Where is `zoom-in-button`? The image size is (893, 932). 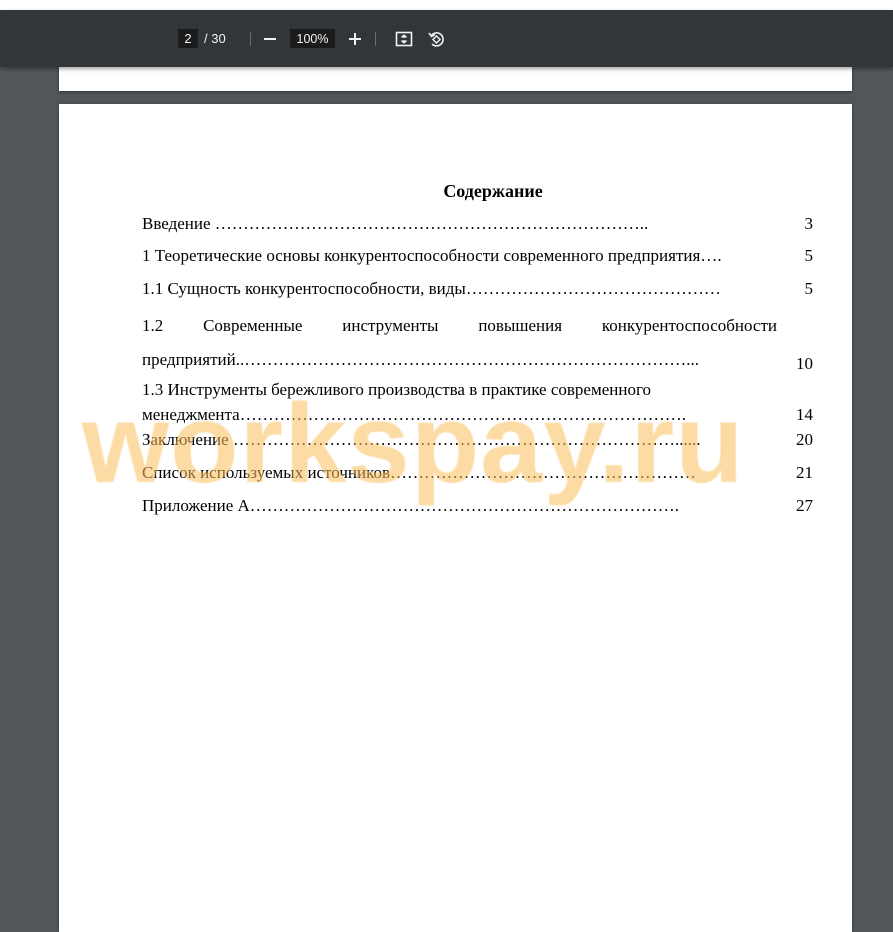
zoom-in-button is located at coordinates (355, 39).